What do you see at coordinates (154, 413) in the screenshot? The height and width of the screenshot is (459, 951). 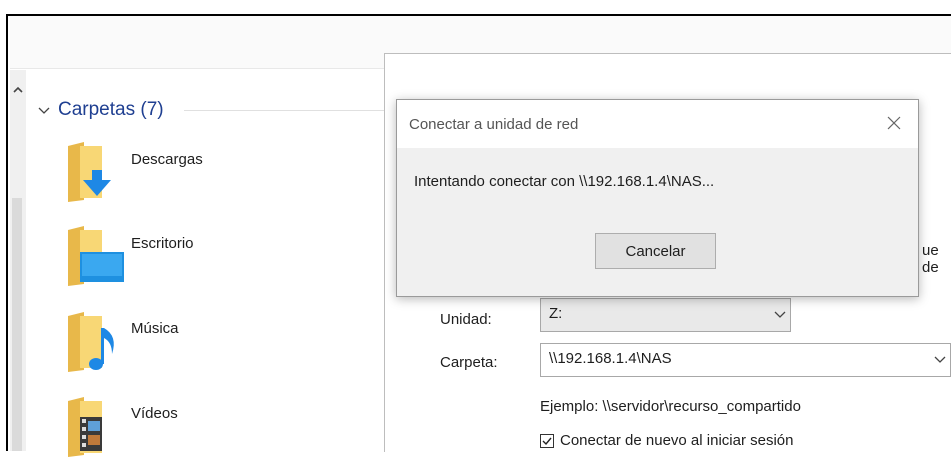 I see `folder-label-videos: Vídeos` at bounding box center [154, 413].